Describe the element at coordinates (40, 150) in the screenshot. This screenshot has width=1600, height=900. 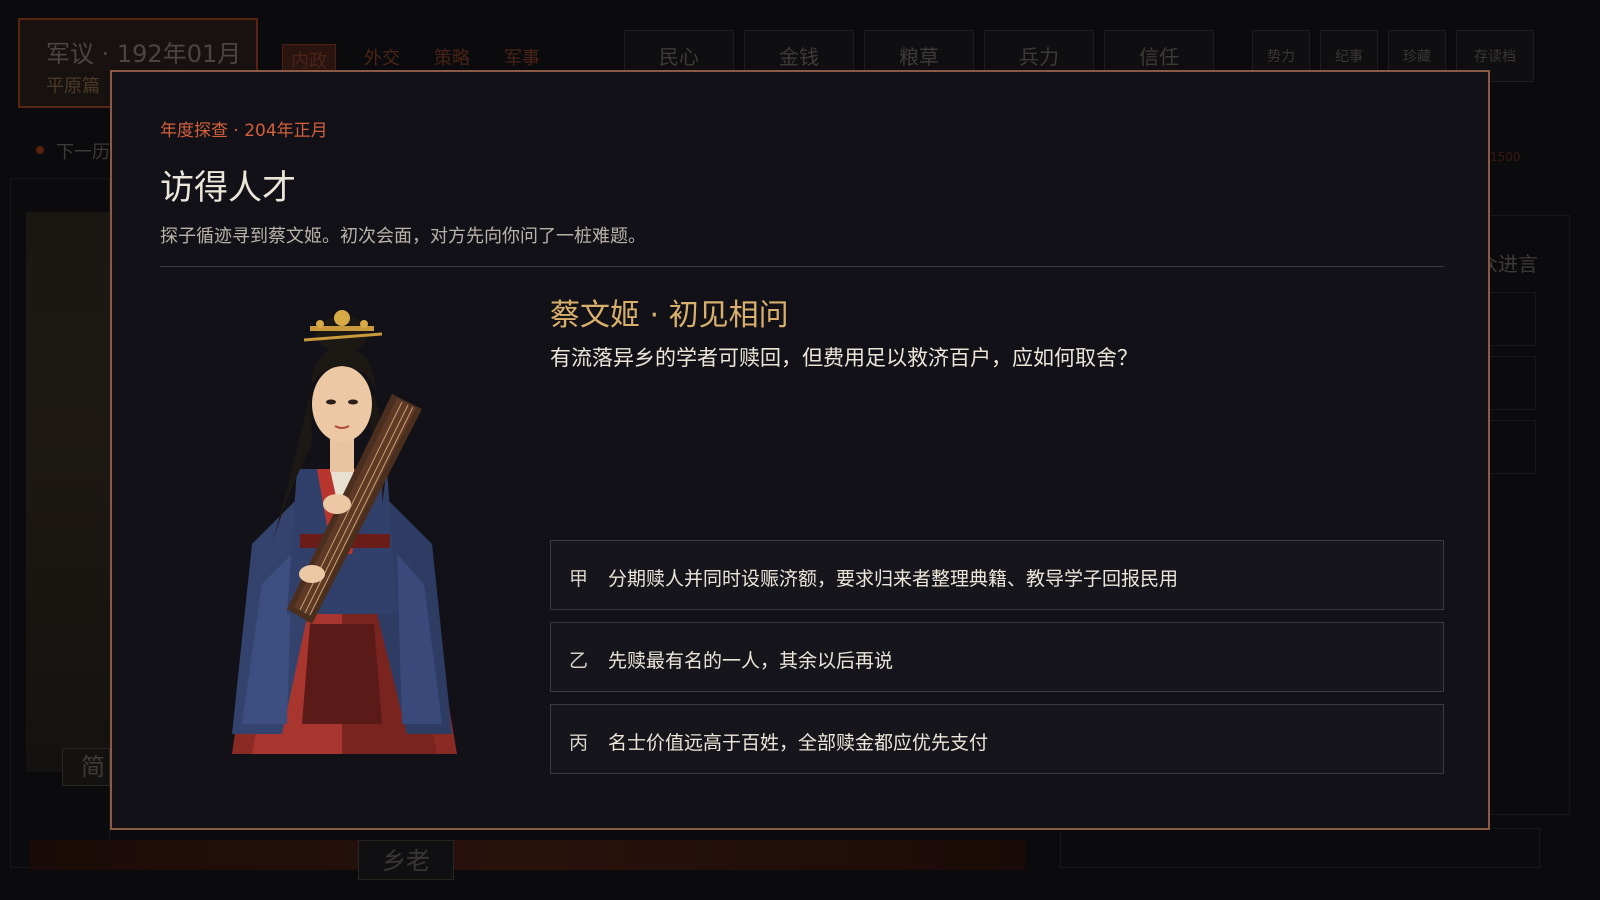
I see `next-dot-icon` at that location.